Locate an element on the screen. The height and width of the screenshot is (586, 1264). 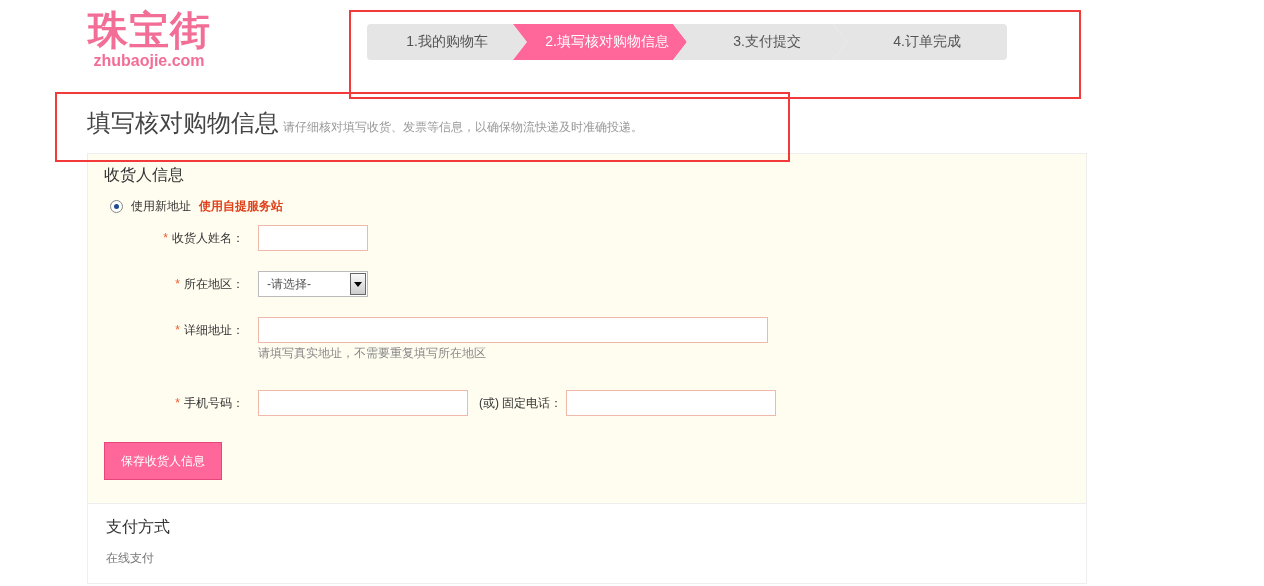
caret-icon is located at coordinates (358, 284).